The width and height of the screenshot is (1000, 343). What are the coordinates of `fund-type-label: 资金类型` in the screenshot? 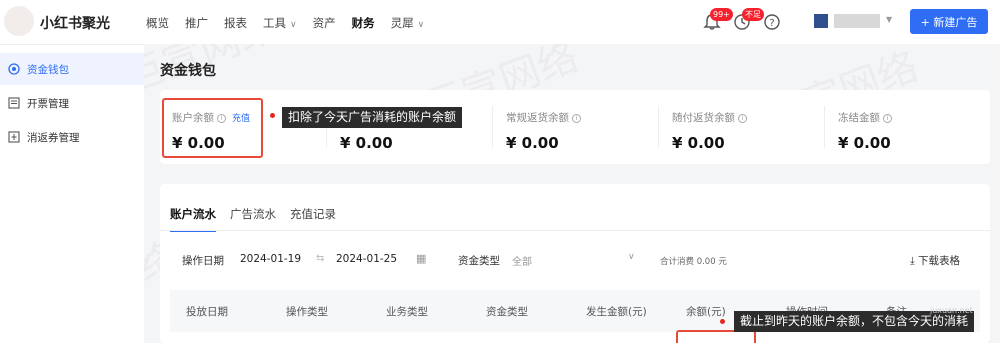 It's located at (479, 261).